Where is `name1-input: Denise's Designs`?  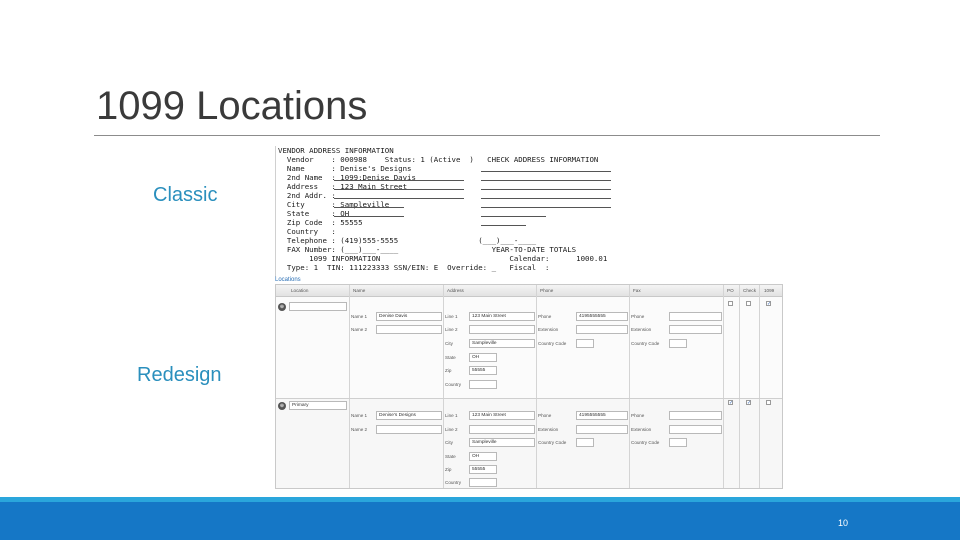
name1-input: Denise's Designs is located at coordinates (409, 415).